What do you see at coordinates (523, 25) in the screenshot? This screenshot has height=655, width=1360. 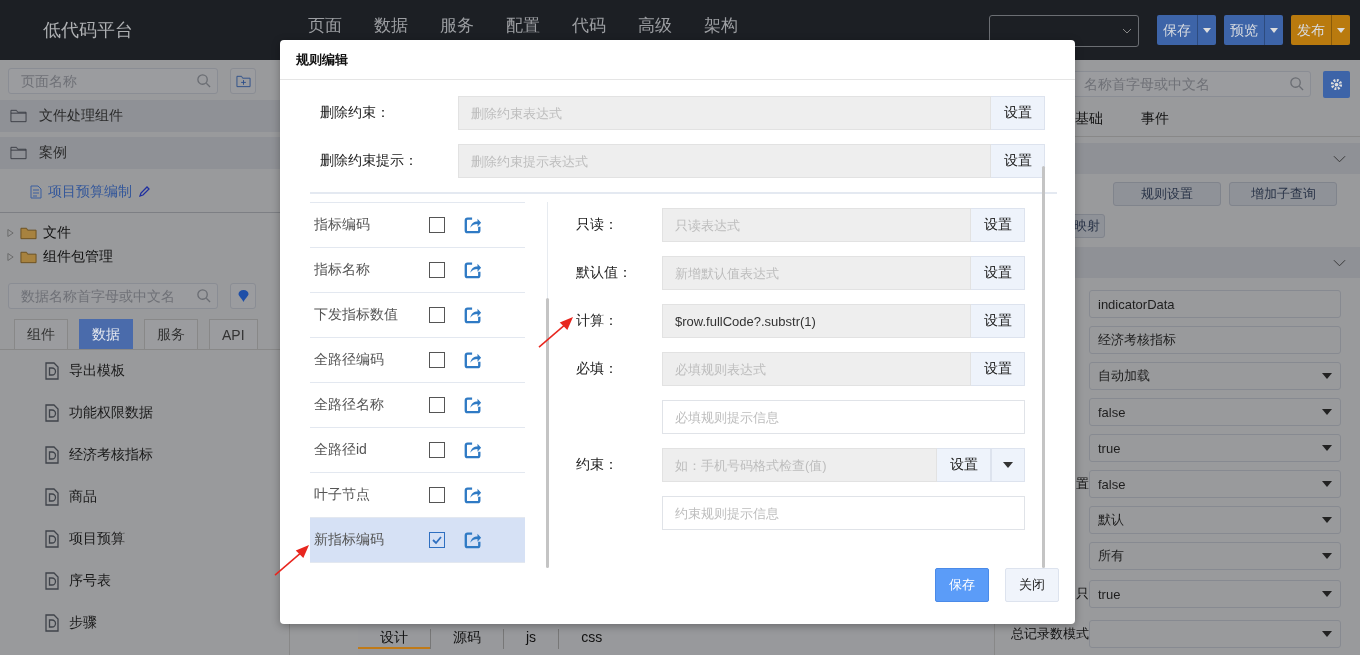 I see `nav-link: 配置` at bounding box center [523, 25].